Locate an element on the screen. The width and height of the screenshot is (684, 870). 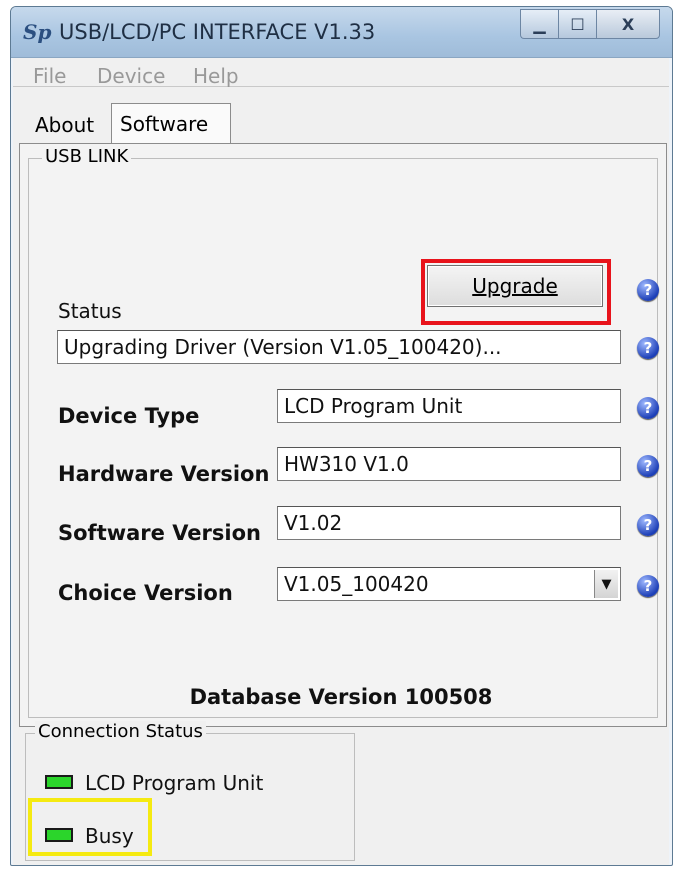
choice-version-value: V1.05_100420 is located at coordinates (356, 584).